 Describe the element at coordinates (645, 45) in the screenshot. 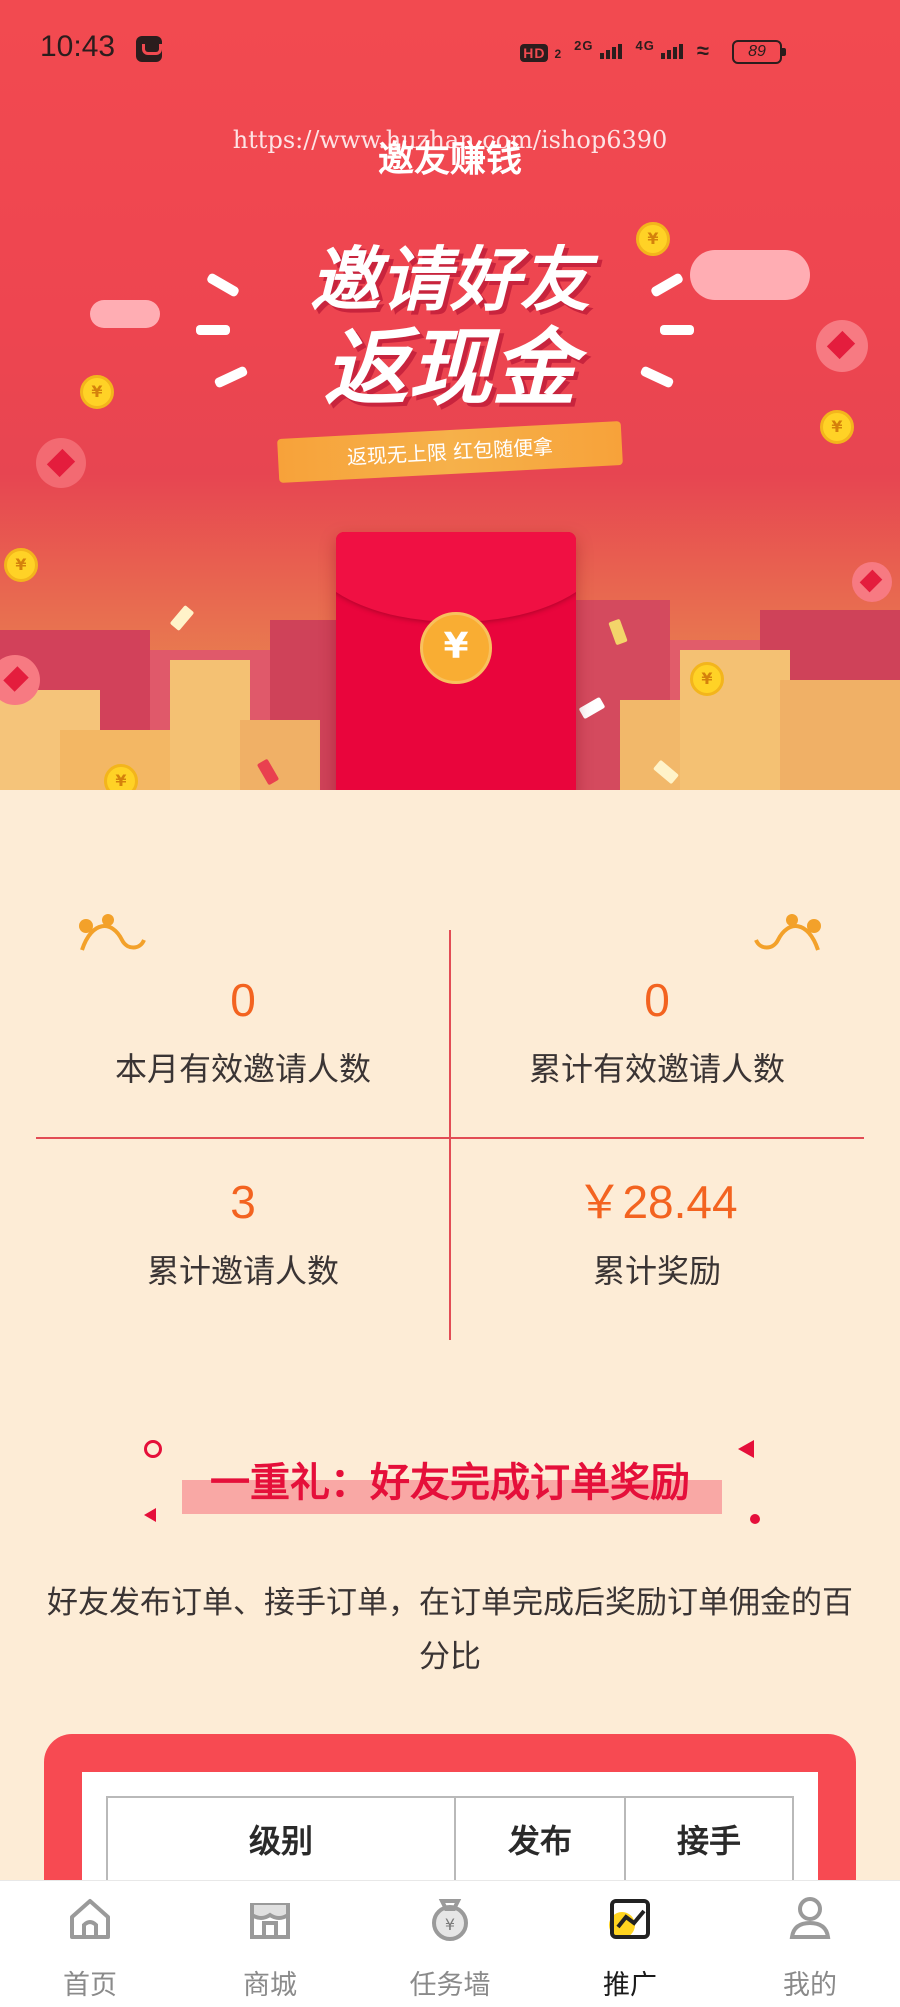

I see `network-4g-label: 4G` at that location.